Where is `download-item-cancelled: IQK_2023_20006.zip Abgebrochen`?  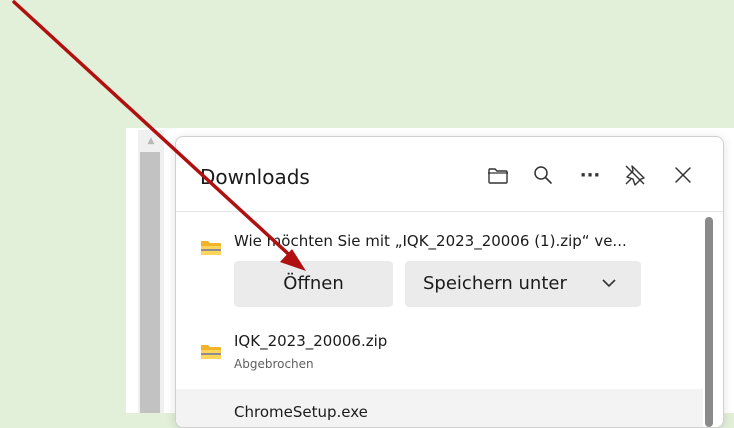 download-item-cancelled: IQK_2023_20006.zip Abgebrochen is located at coordinates (439, 351).